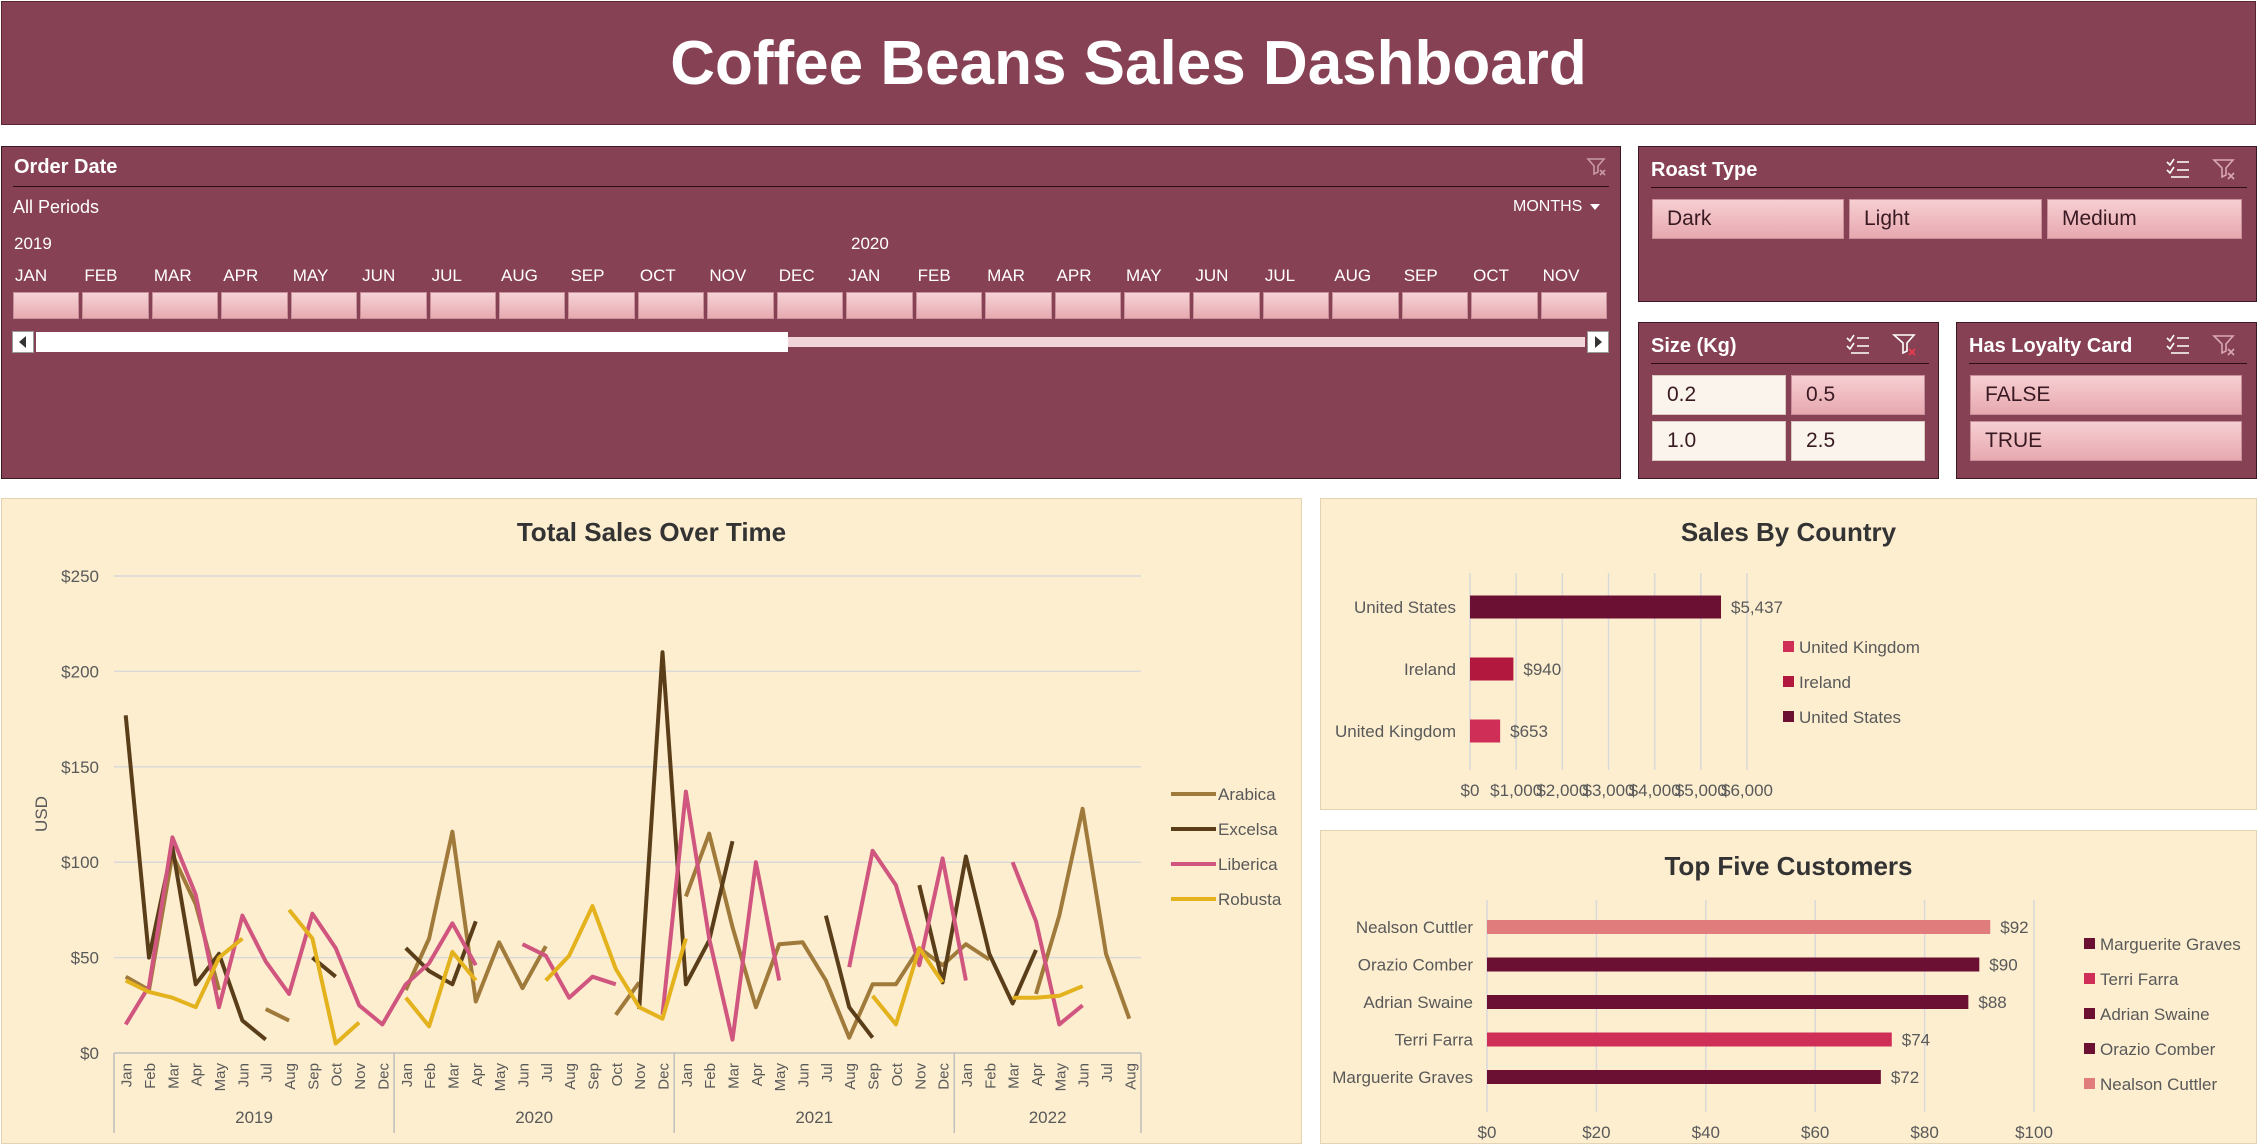 The height and width of the screenshot is (1145, 2258). What do you see at coordinates (1916, 1040) in the screenshot?
I see `data-label: $74` at bounding box center [1916, 1040].